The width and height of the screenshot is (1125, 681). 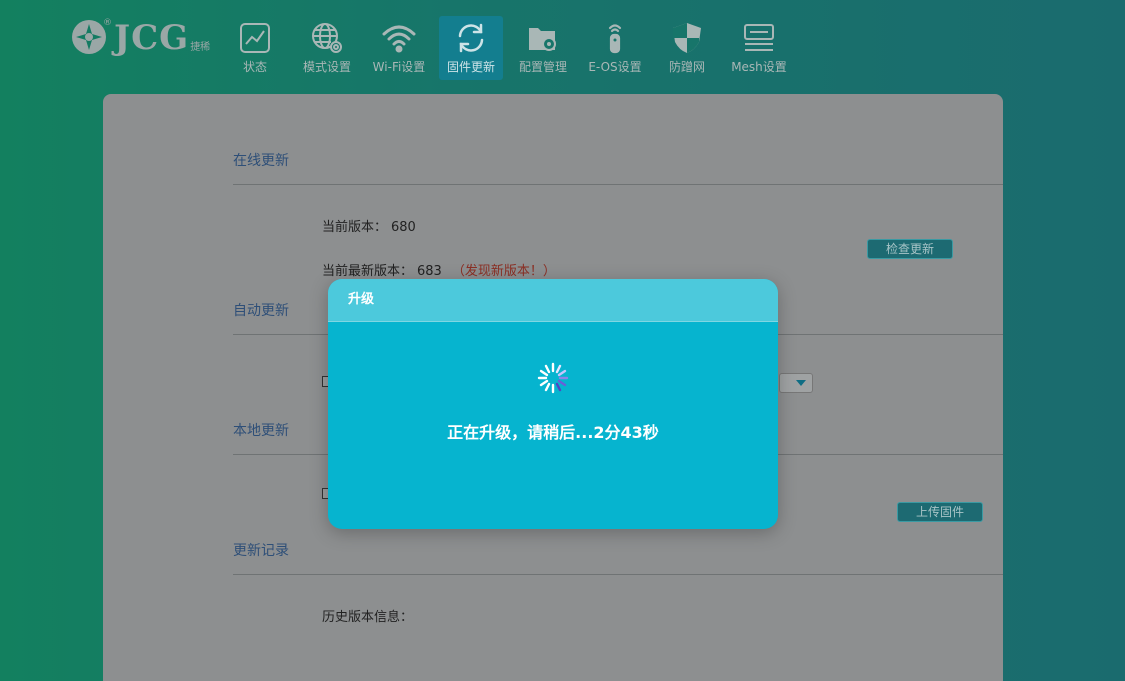 I want to click on nav-status: 状态, so click(x=255, y=48).